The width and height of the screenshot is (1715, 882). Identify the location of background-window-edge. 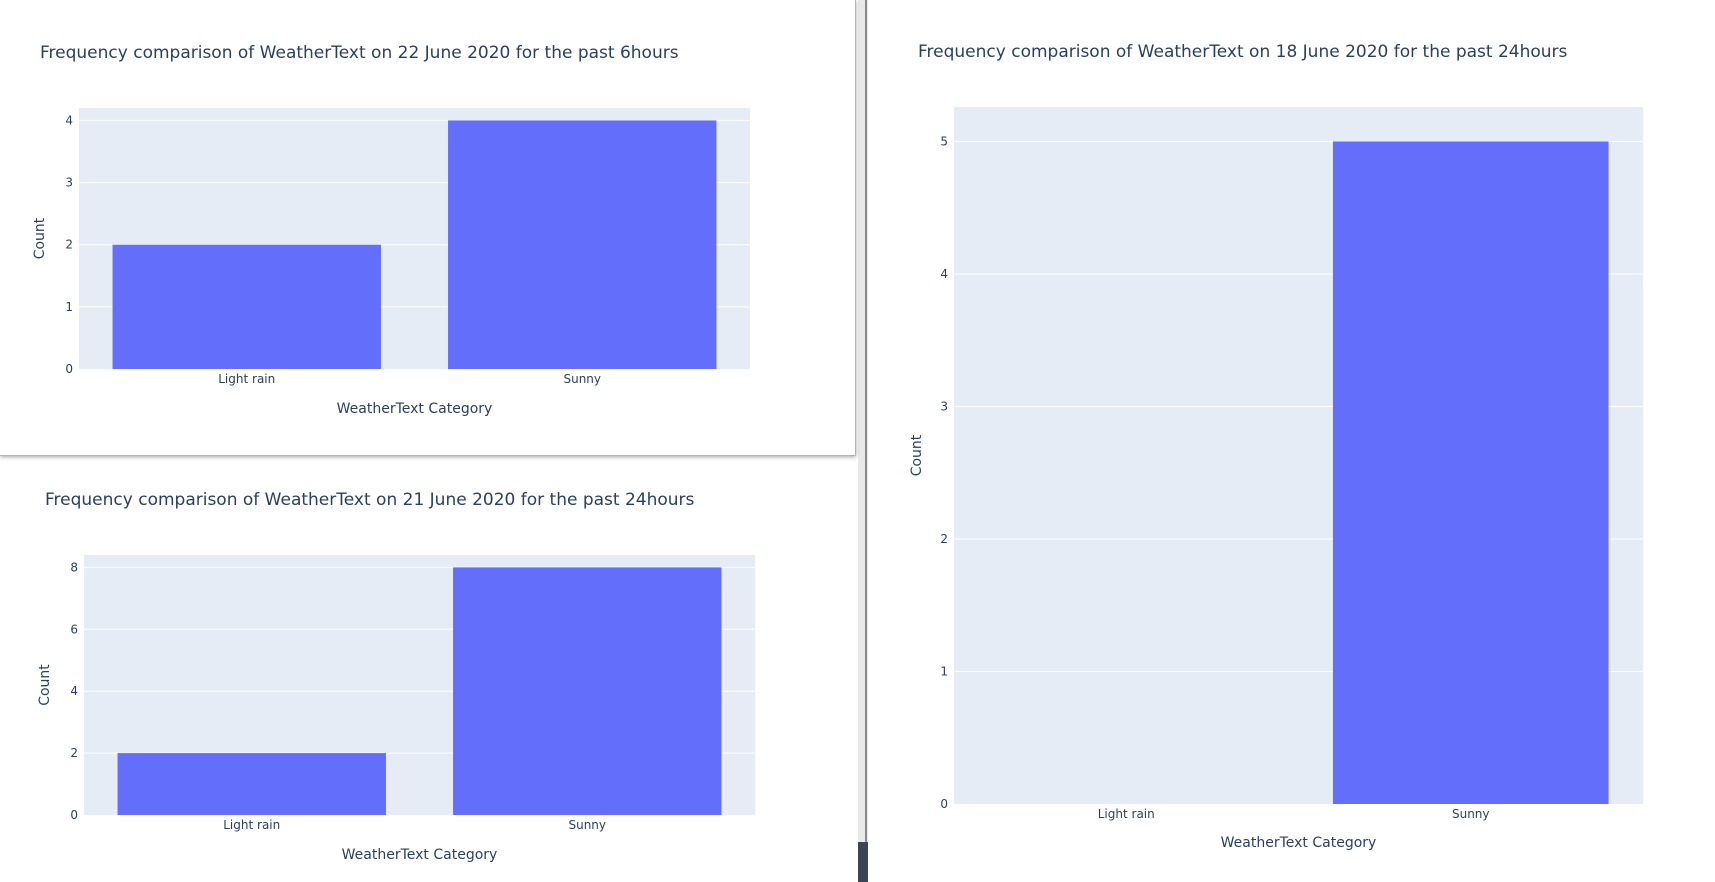
(863, 862).